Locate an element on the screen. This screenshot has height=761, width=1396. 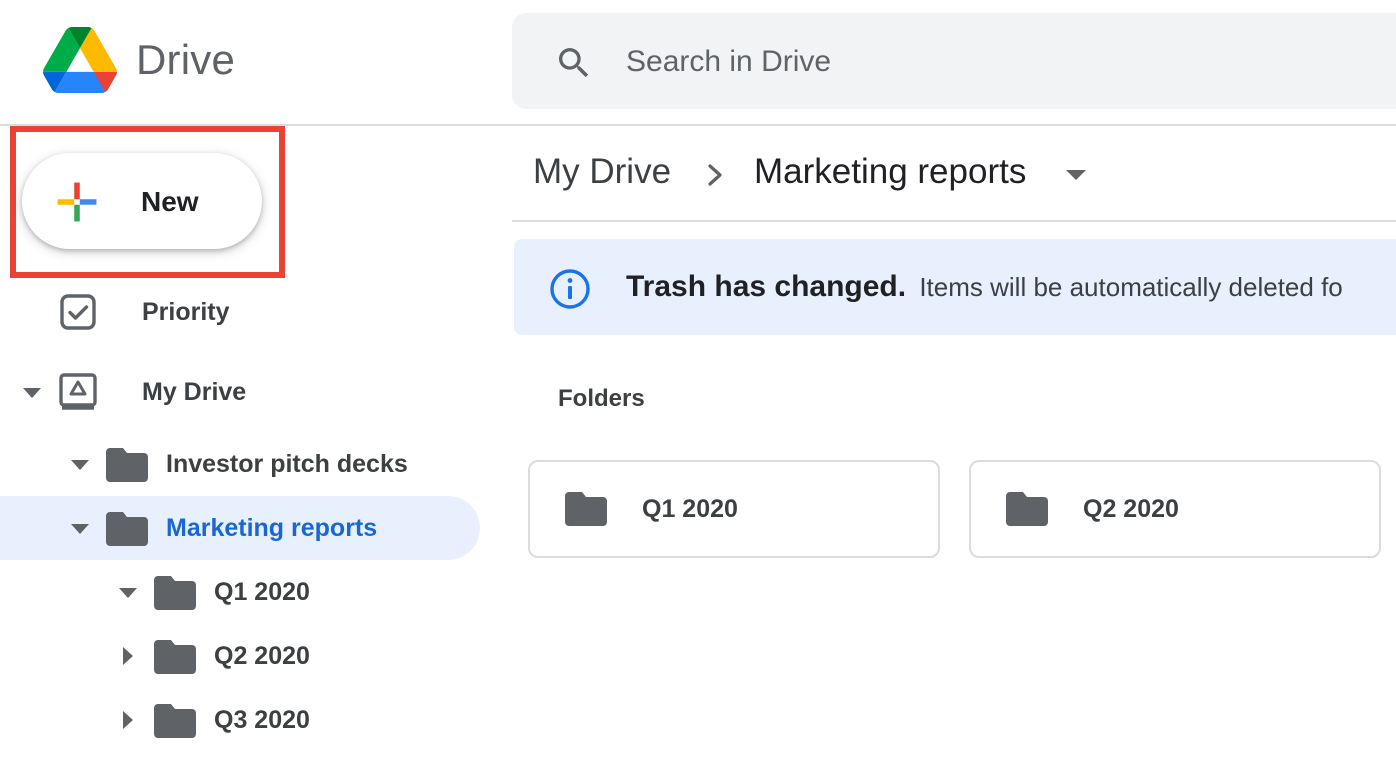
breadcrumb-current: Marketing reports is located at coordinates (890, 172).